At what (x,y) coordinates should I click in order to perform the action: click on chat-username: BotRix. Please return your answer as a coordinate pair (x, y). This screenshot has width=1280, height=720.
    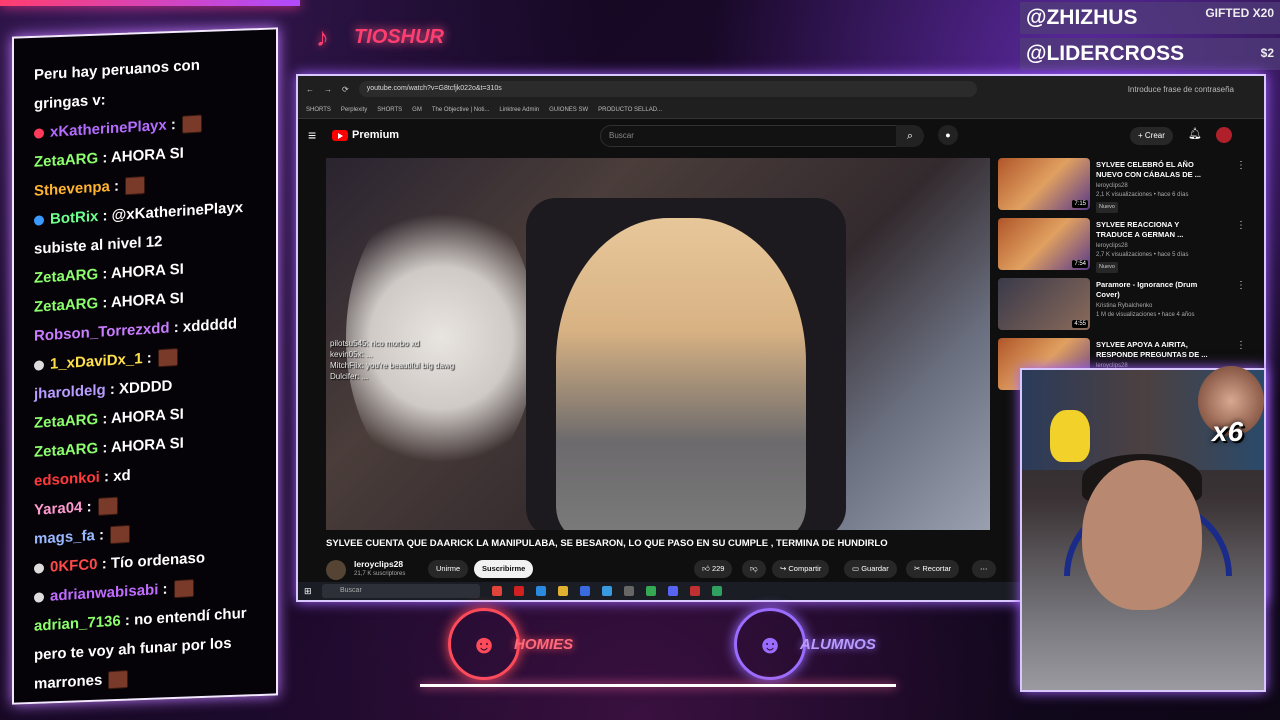
    Looking at the image, I should click on (74, 218).